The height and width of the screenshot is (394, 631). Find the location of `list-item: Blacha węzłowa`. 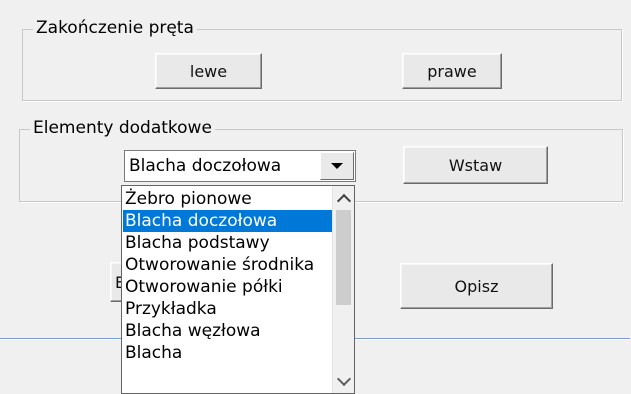

list-item: Blacha węzłowa is located at coordinates (228, 331).